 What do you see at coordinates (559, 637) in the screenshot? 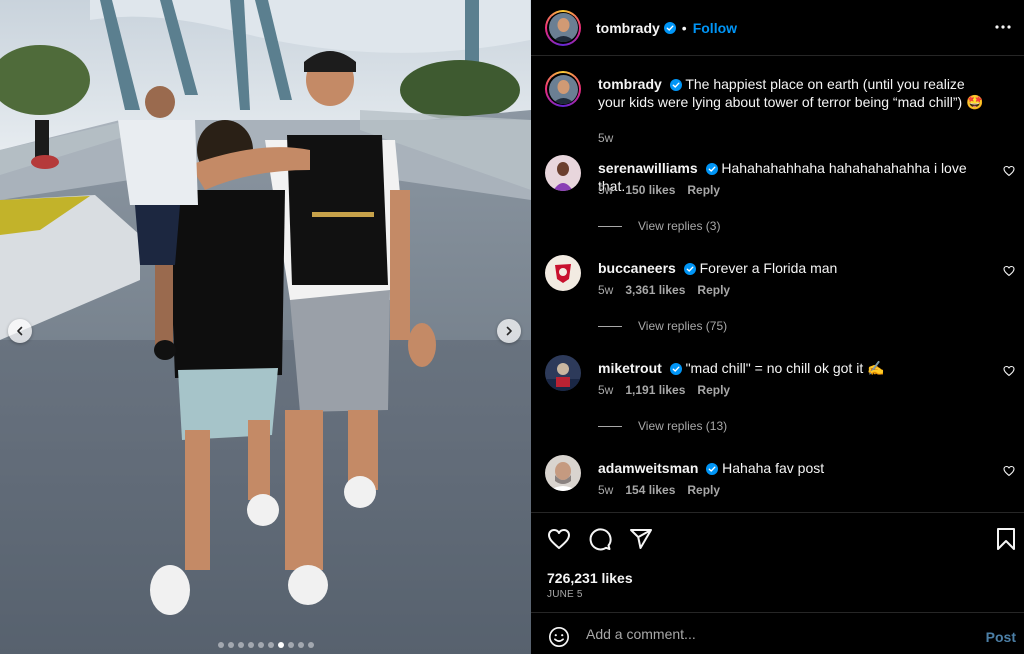
I see `emoji-icon` at bounding box center [559, 637].